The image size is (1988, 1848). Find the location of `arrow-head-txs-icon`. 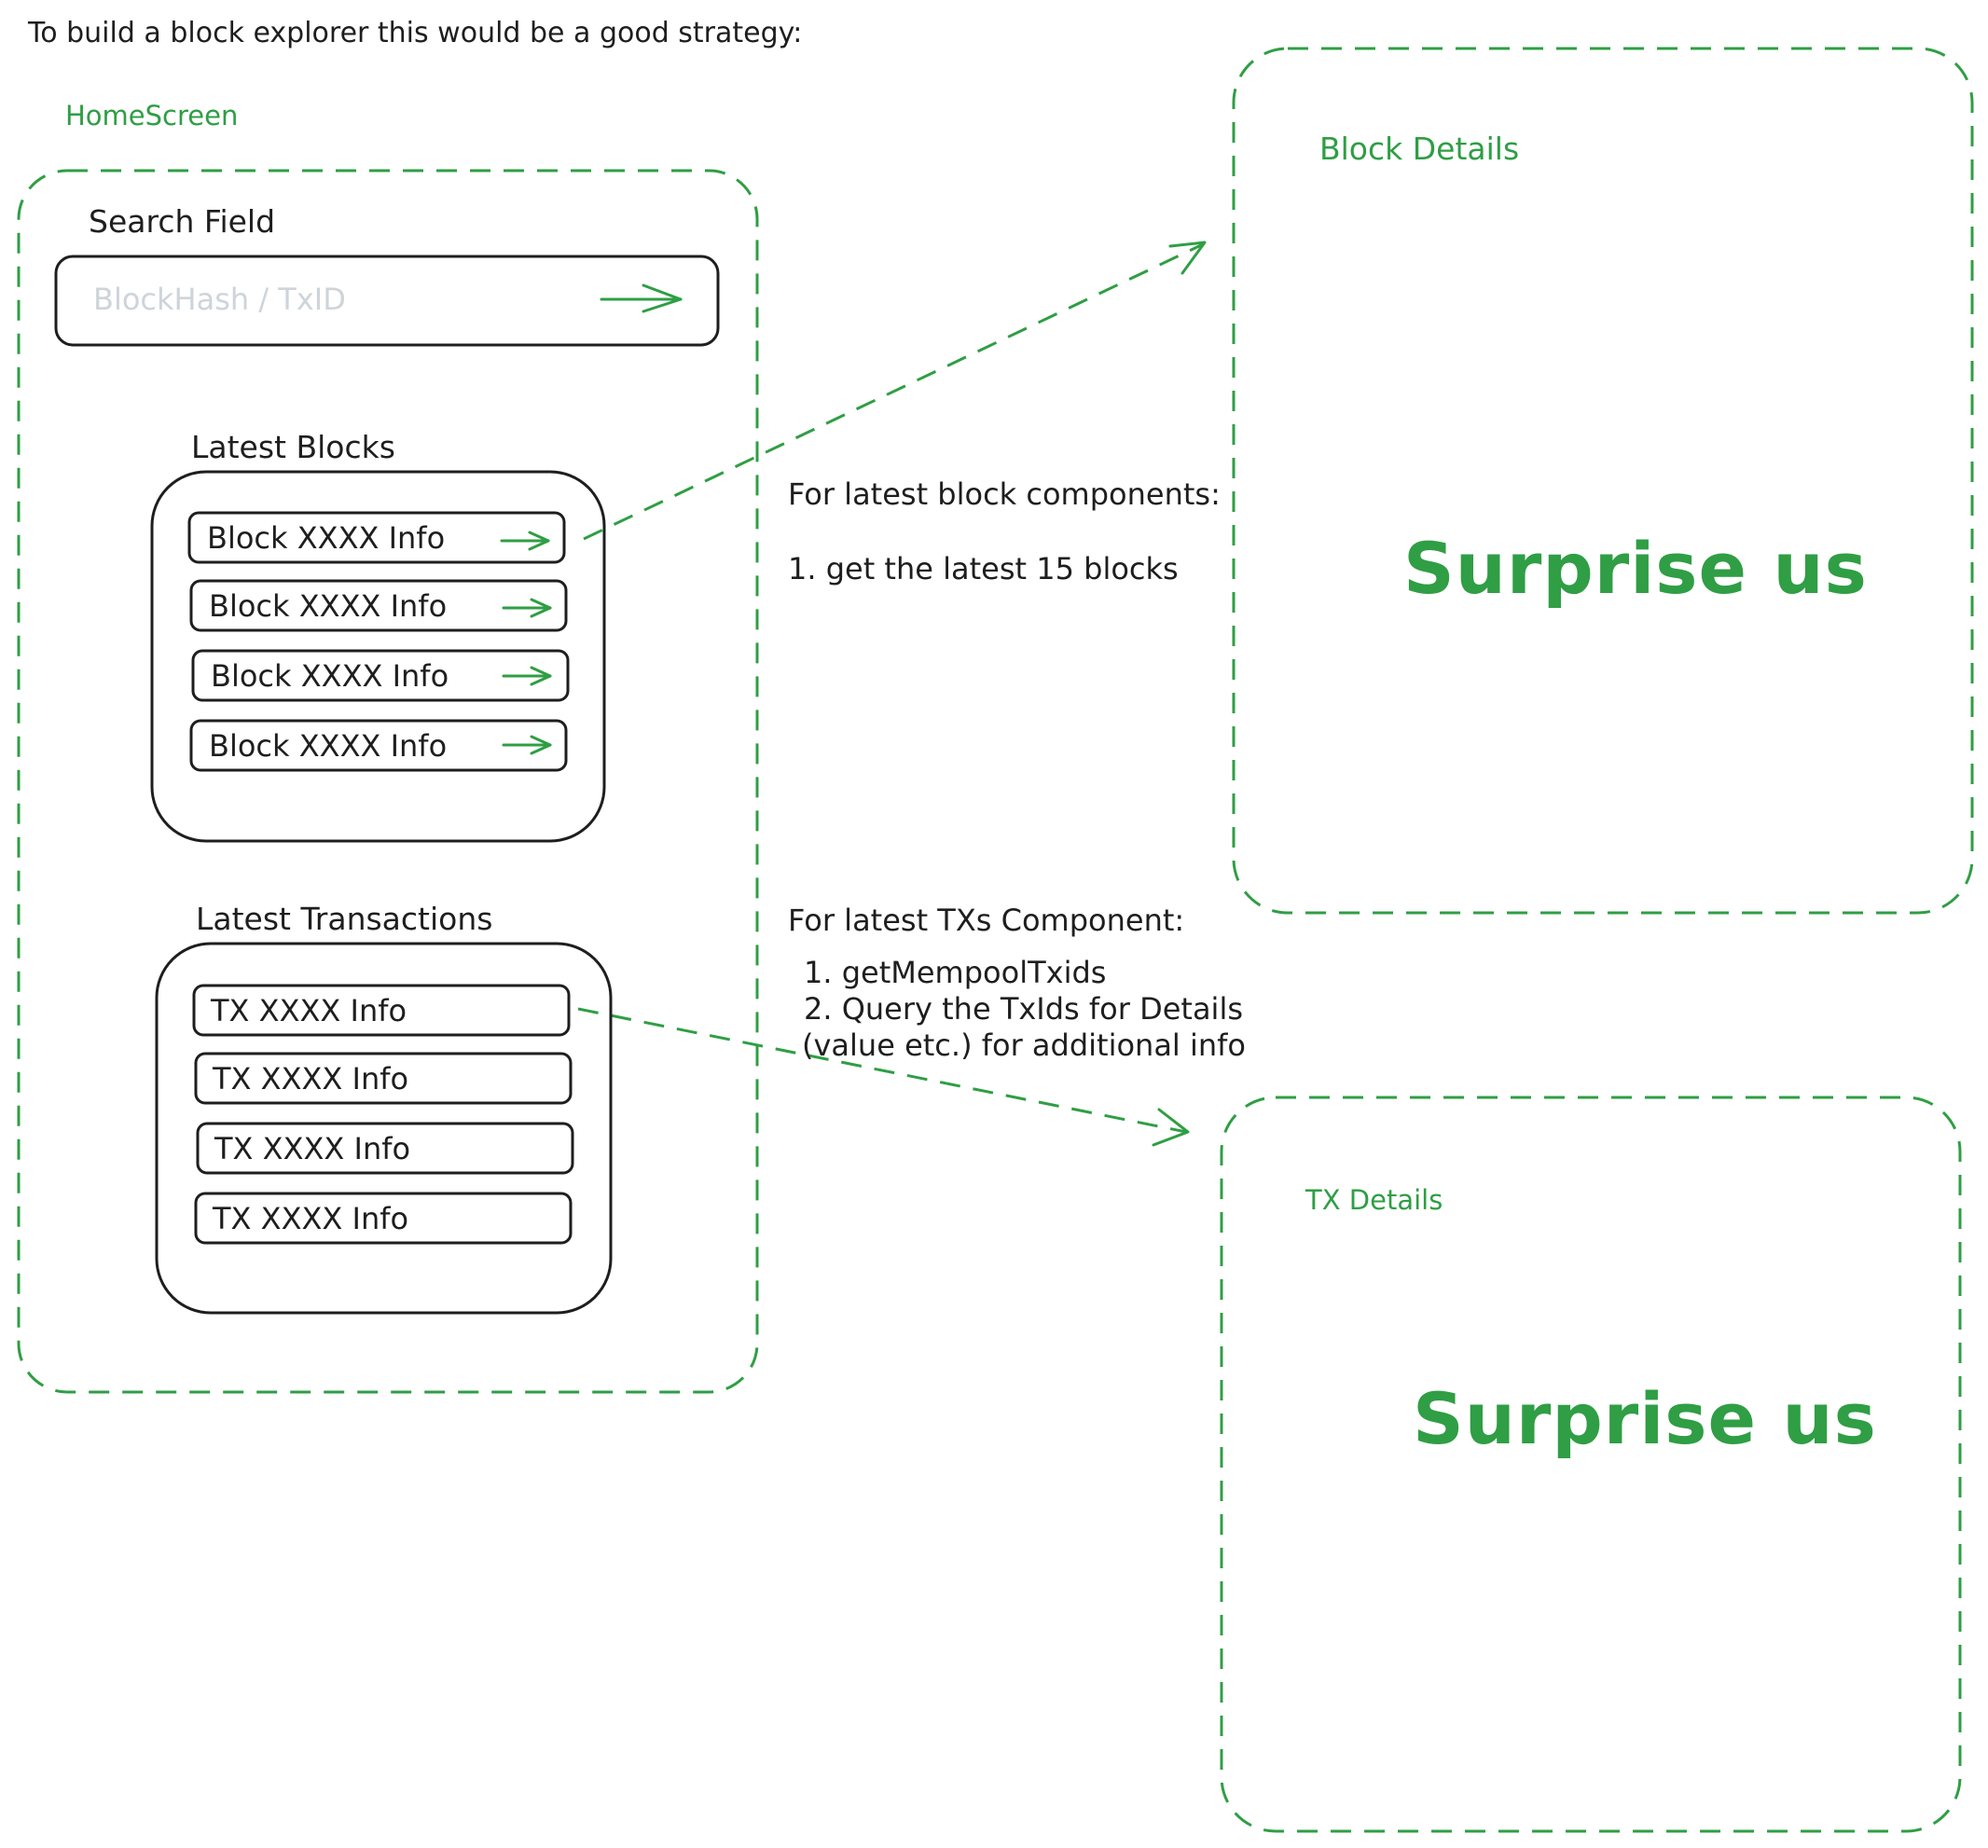

arrow-head-txs-icon is located at coordinates (1171, 1127).